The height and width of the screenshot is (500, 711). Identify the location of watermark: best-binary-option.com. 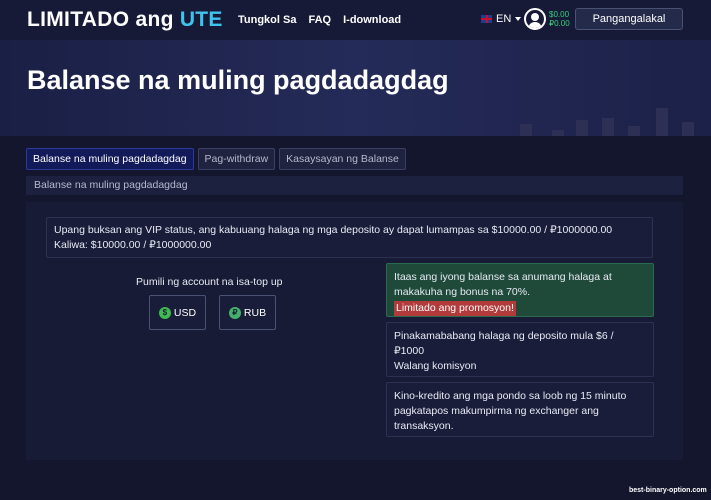
(668, 490).